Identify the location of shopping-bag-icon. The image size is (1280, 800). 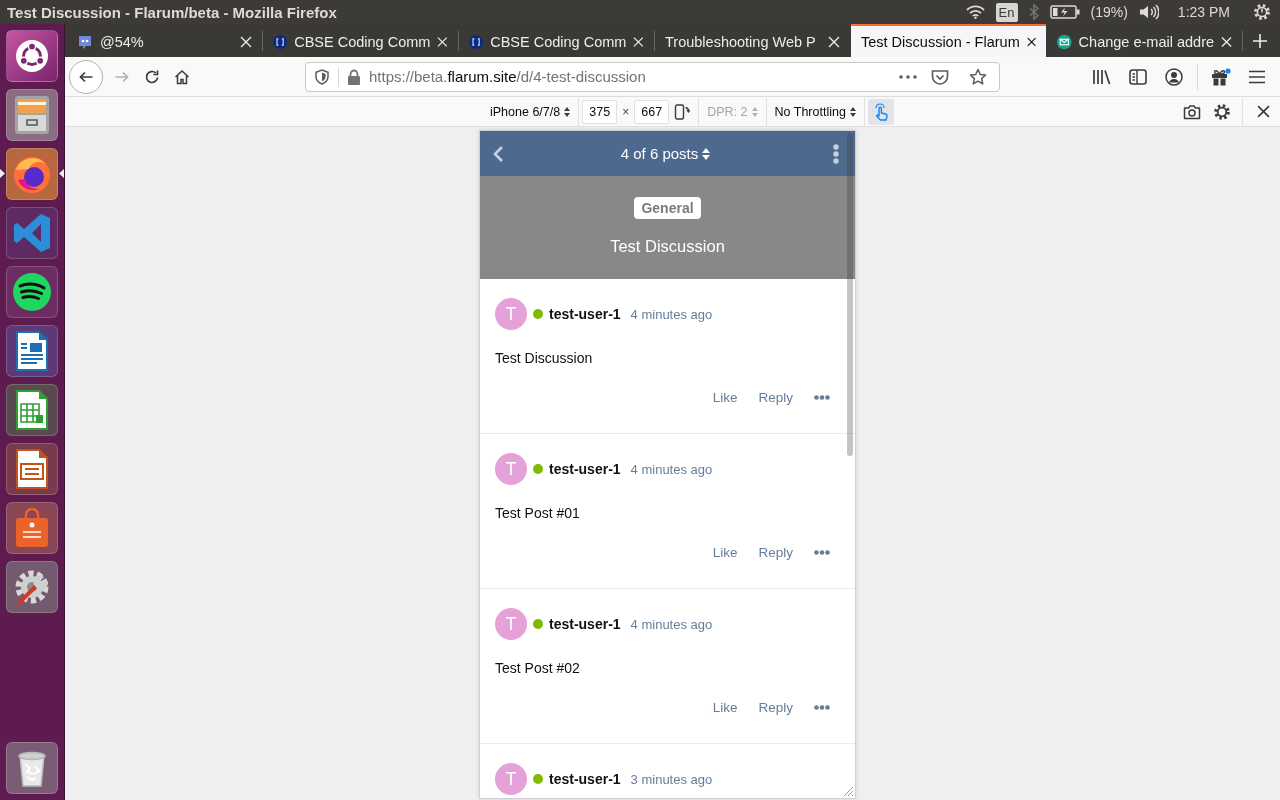
(32, 528).